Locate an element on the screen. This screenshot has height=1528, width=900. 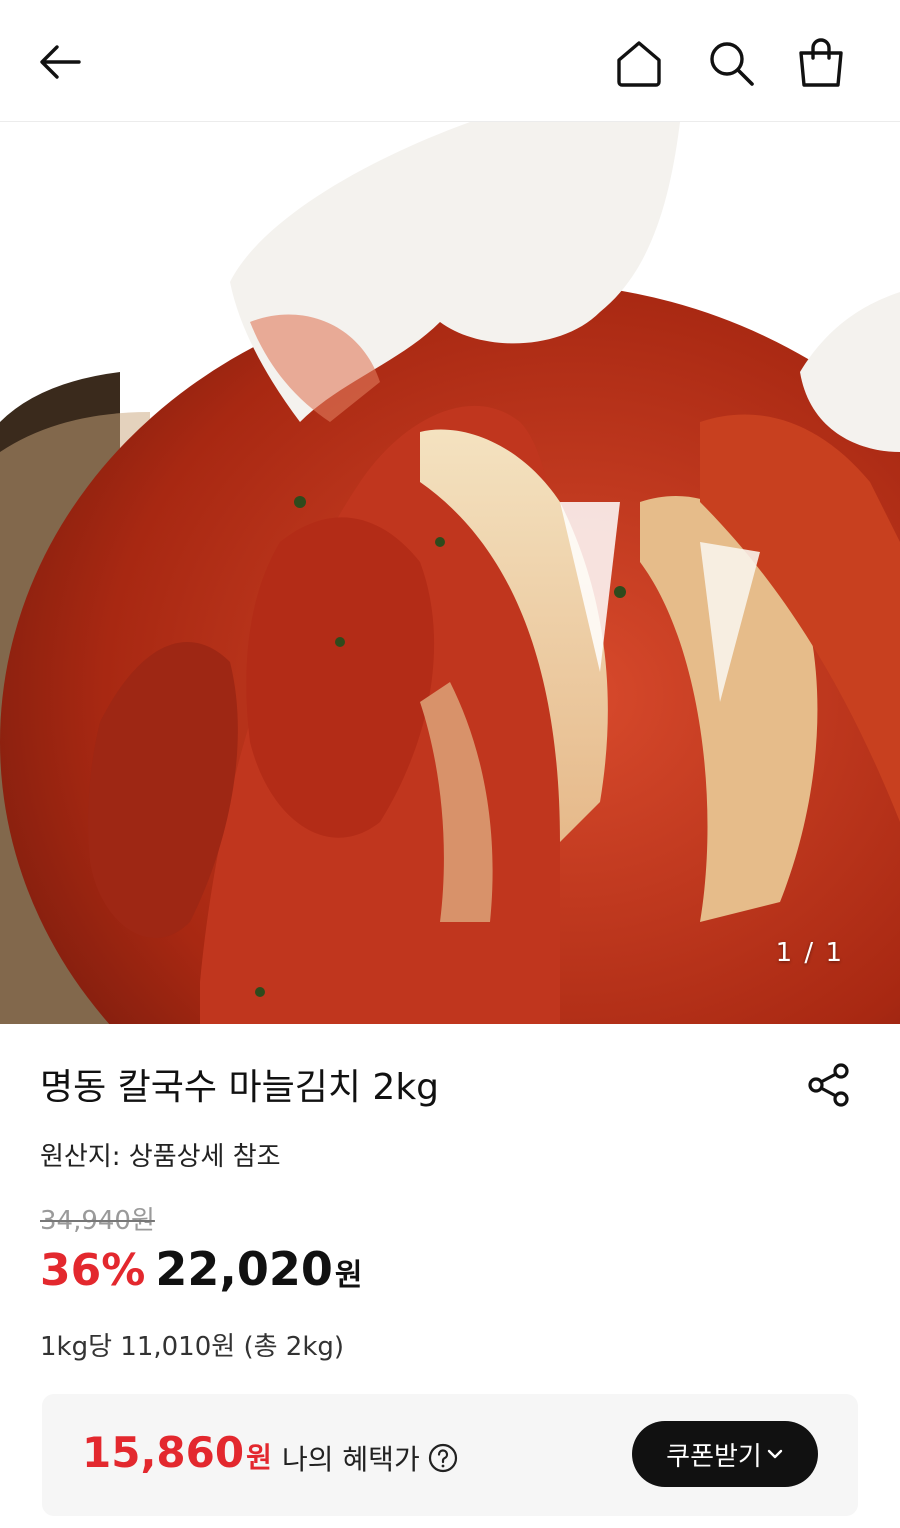
discount-rate: 36% is located at coordinates (93, 1270).